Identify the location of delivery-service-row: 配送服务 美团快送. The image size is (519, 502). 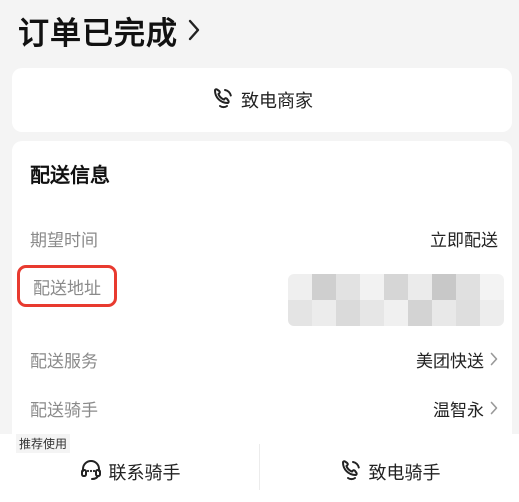
(264, 359).